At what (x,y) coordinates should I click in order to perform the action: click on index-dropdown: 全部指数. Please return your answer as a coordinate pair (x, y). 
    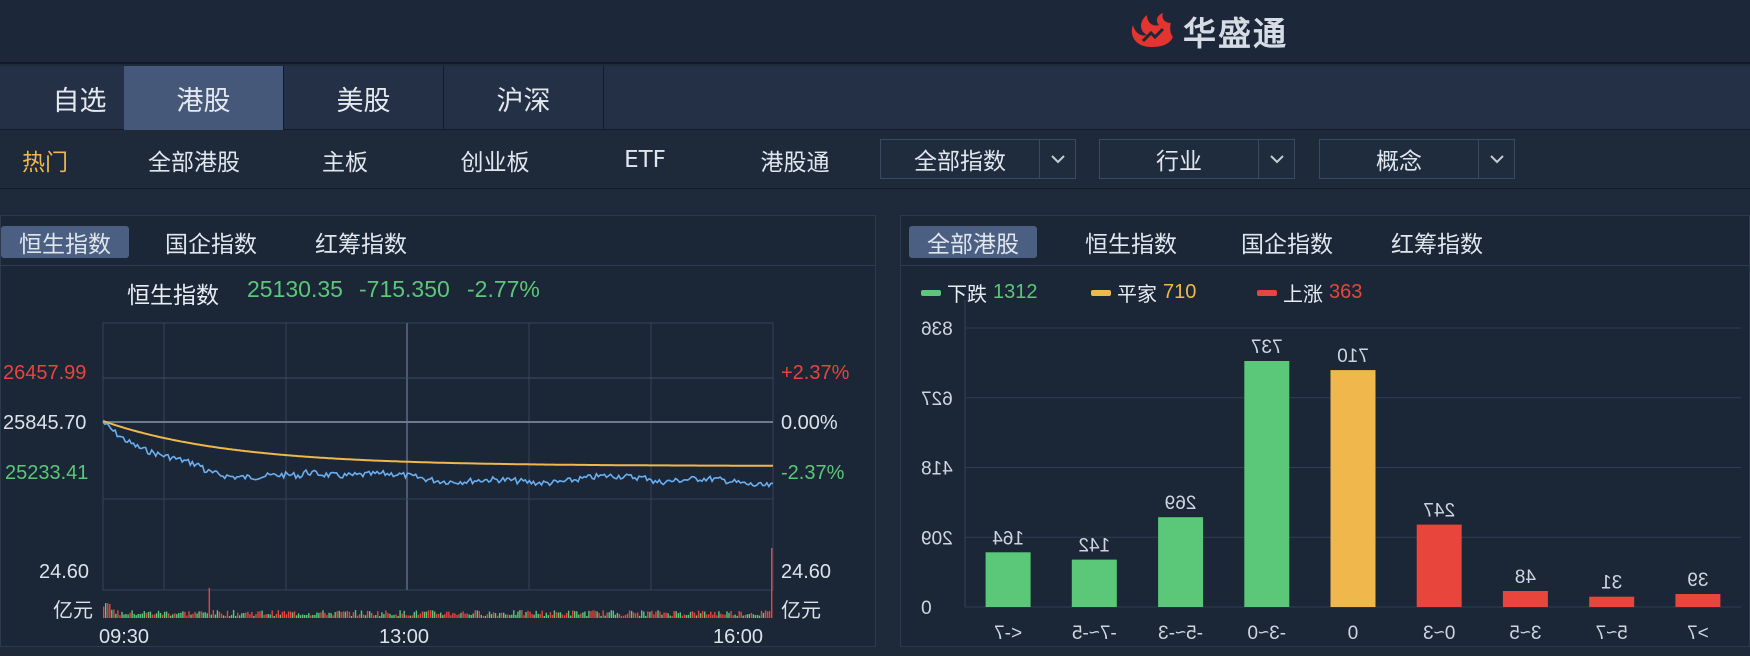
    Looking at the image, I should click on (978, 159).